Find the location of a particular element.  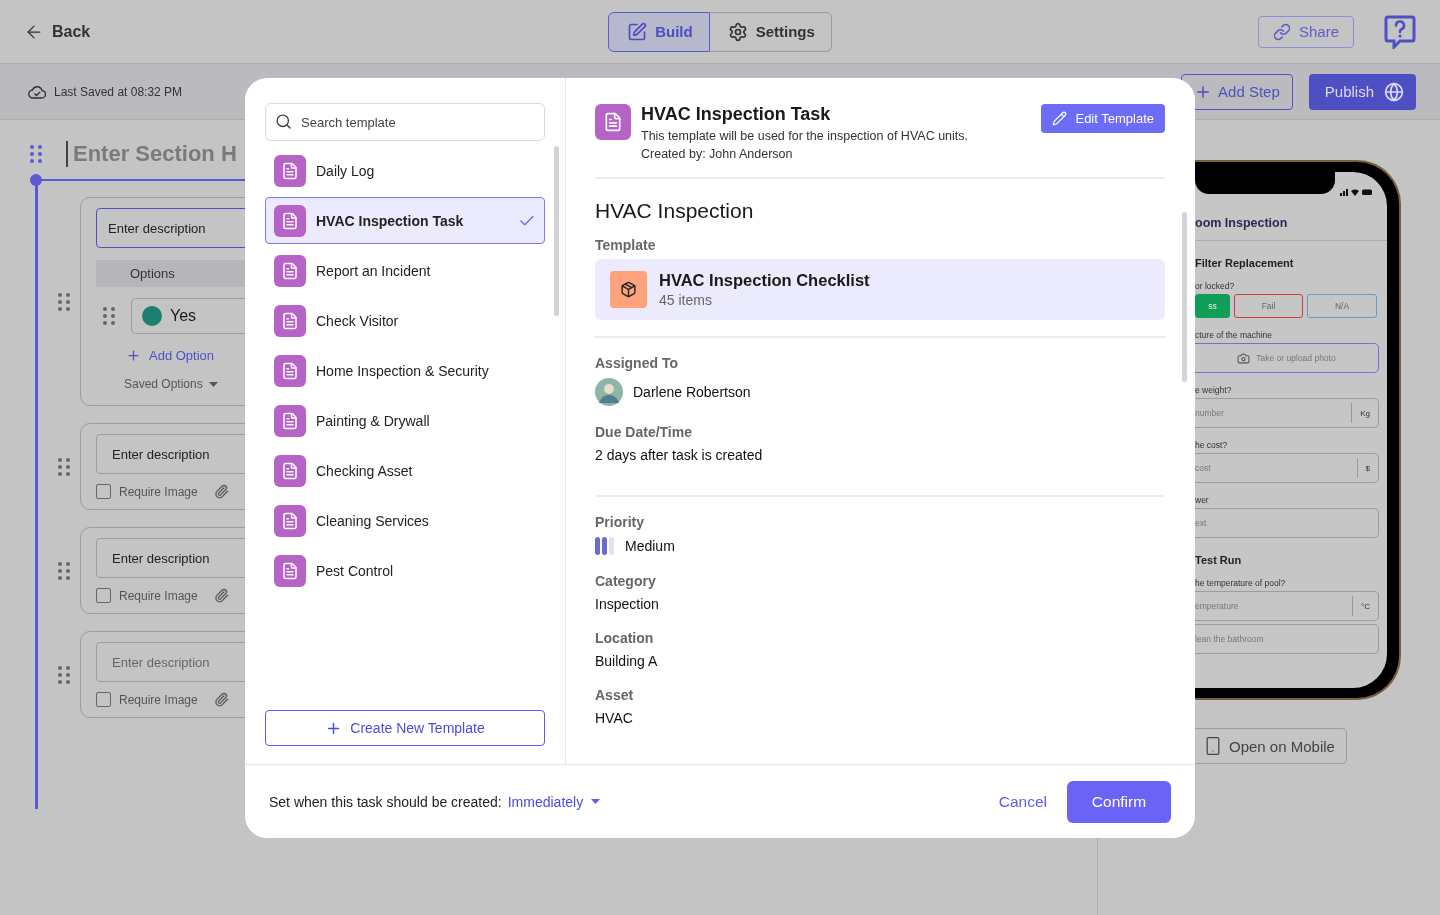

template-description: This template will be used for the inspection of HVAC units. is located at coordinates (805, 136).